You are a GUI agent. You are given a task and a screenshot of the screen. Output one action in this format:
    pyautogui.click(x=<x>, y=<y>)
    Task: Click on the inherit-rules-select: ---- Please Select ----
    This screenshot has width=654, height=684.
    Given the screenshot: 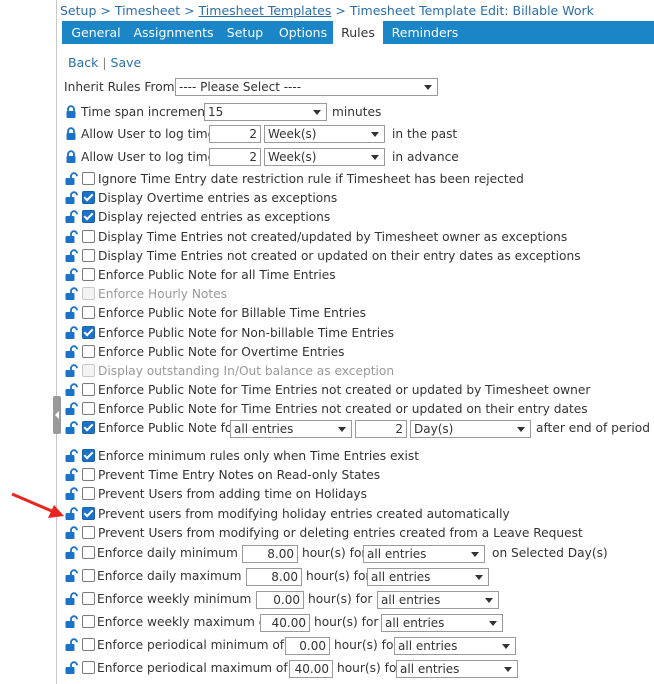 What is the action you would take?
    pyautogui.click(x=306, y=87)
    